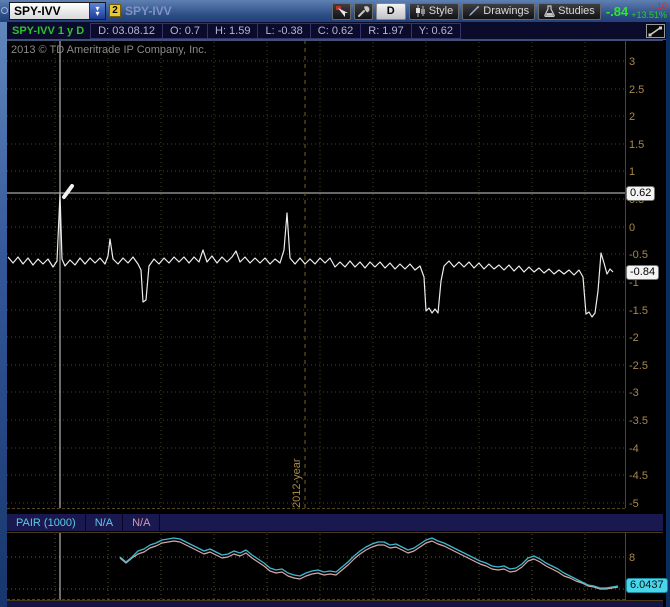 This screenshot has height=607, width=670. Describe the element at coordinates (46, 522) in the screenshot. I see `pair-study-label: PAIR (1000)` at that location.